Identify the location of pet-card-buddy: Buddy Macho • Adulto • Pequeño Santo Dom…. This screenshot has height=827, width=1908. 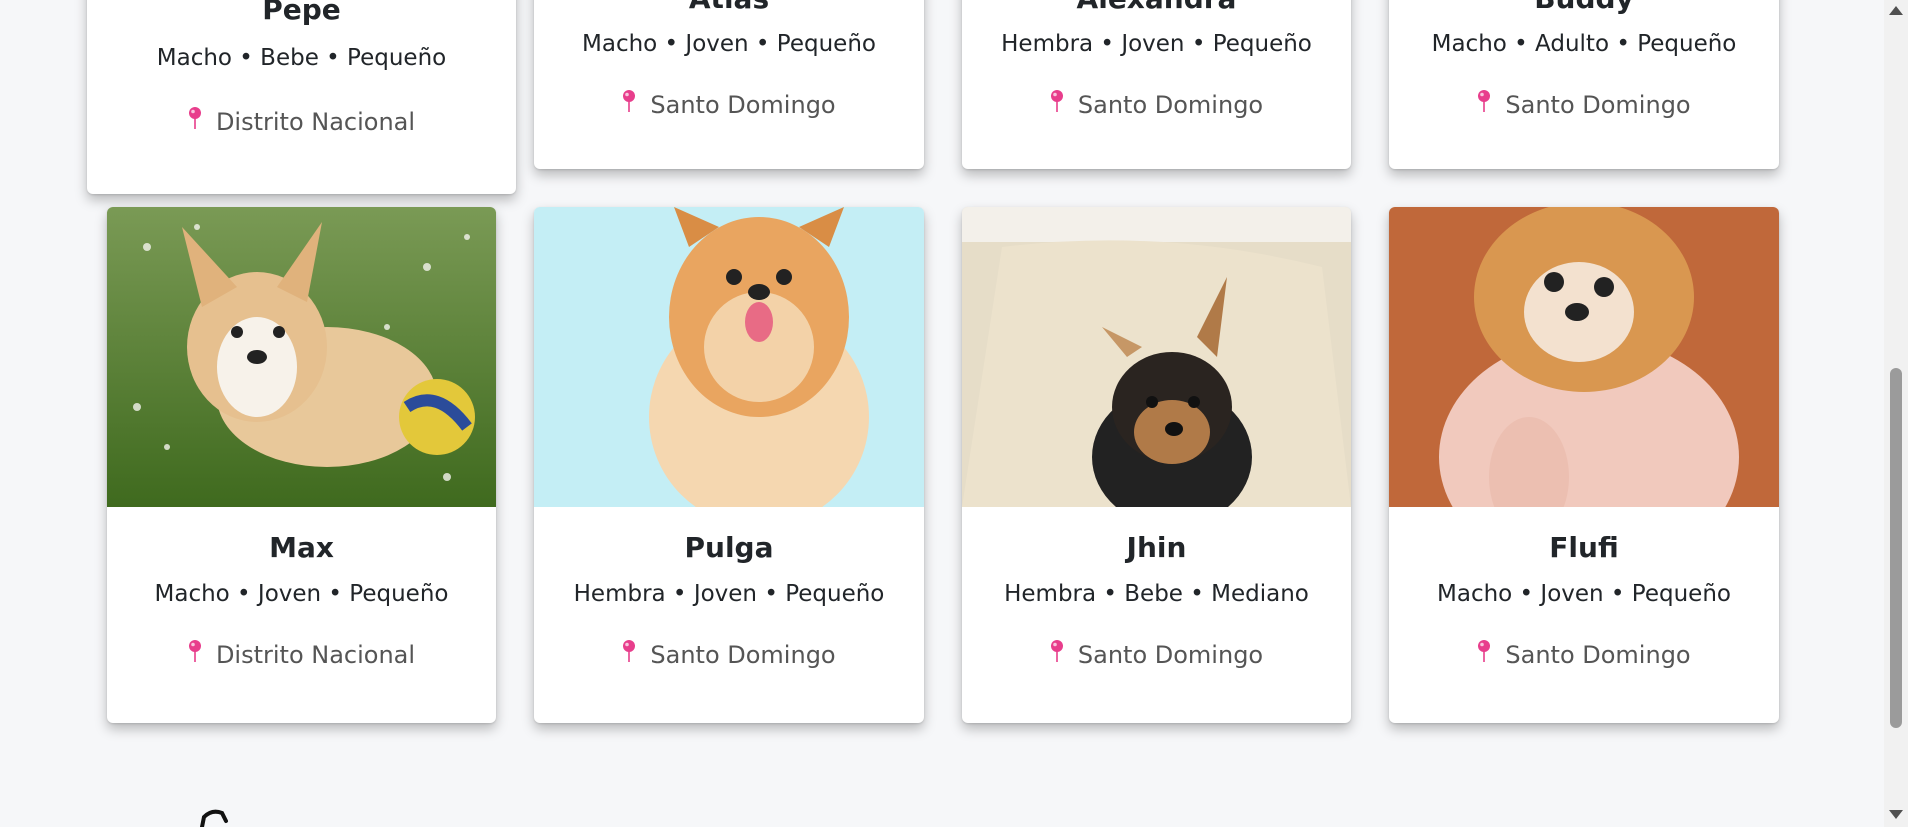
(1584, 84).